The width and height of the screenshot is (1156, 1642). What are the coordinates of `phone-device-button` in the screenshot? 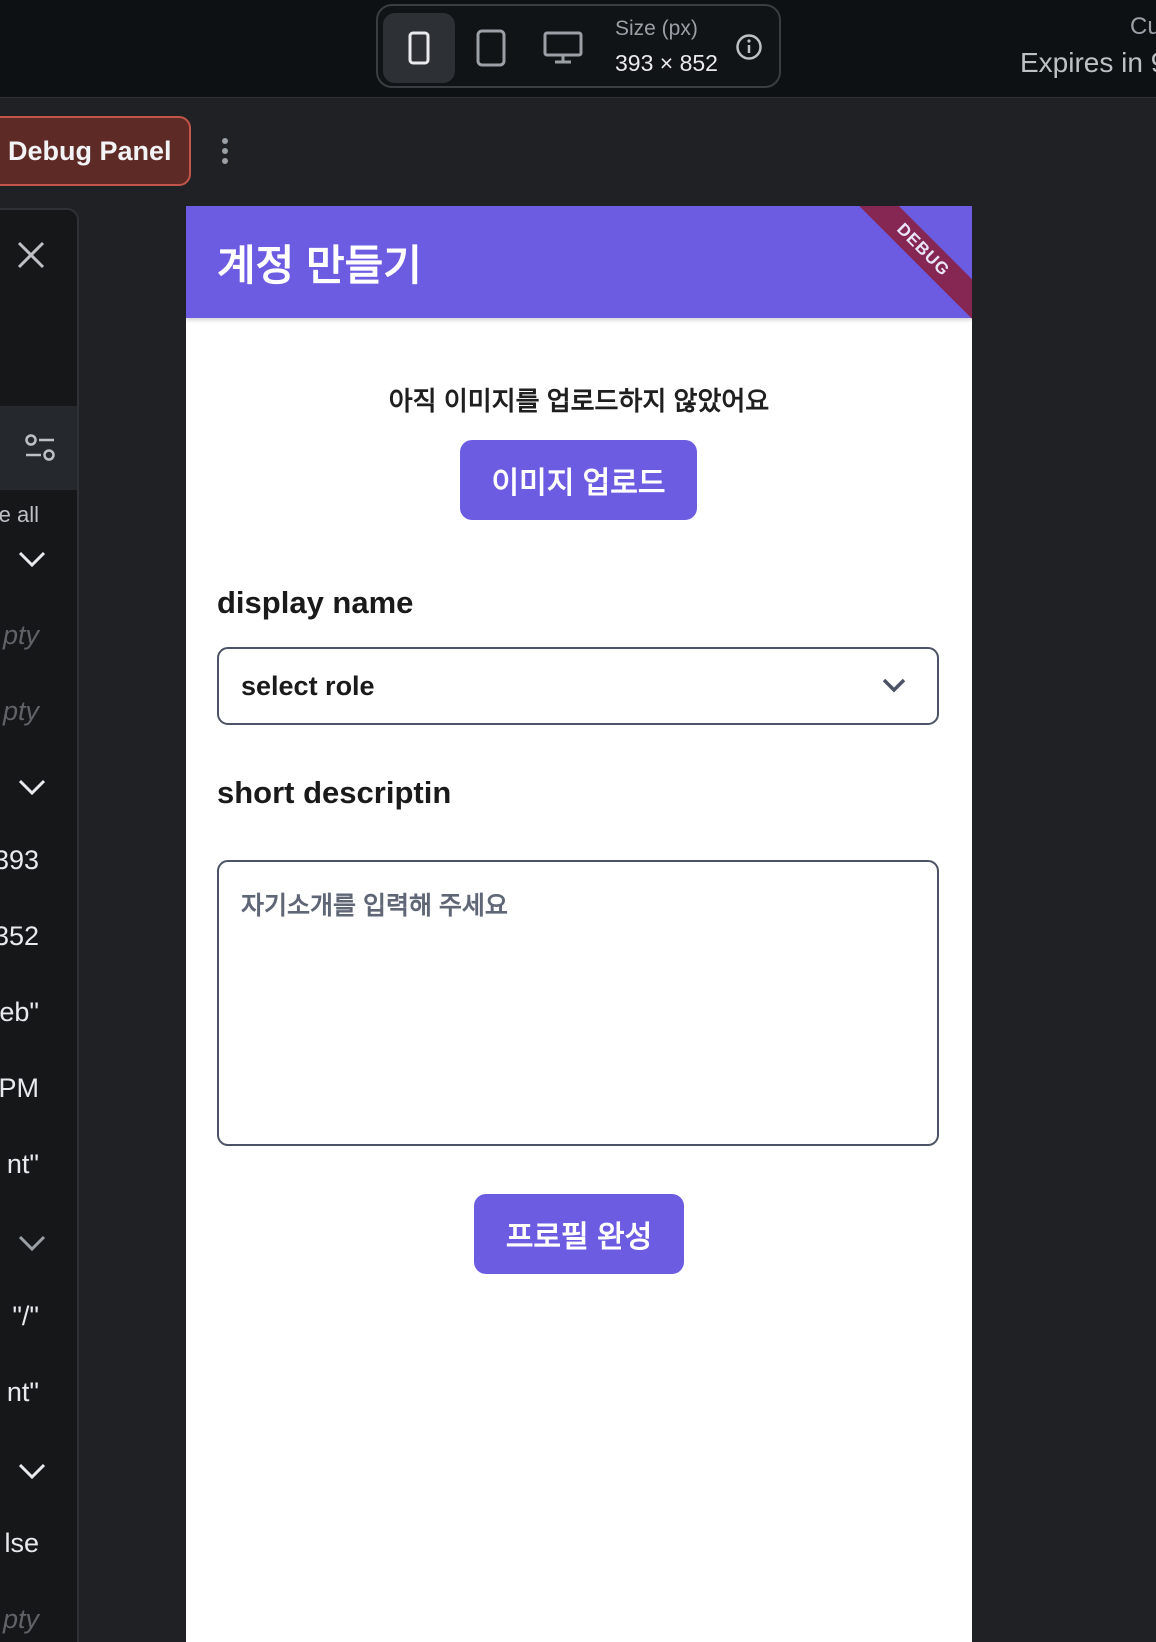 It's located at (419, 48).